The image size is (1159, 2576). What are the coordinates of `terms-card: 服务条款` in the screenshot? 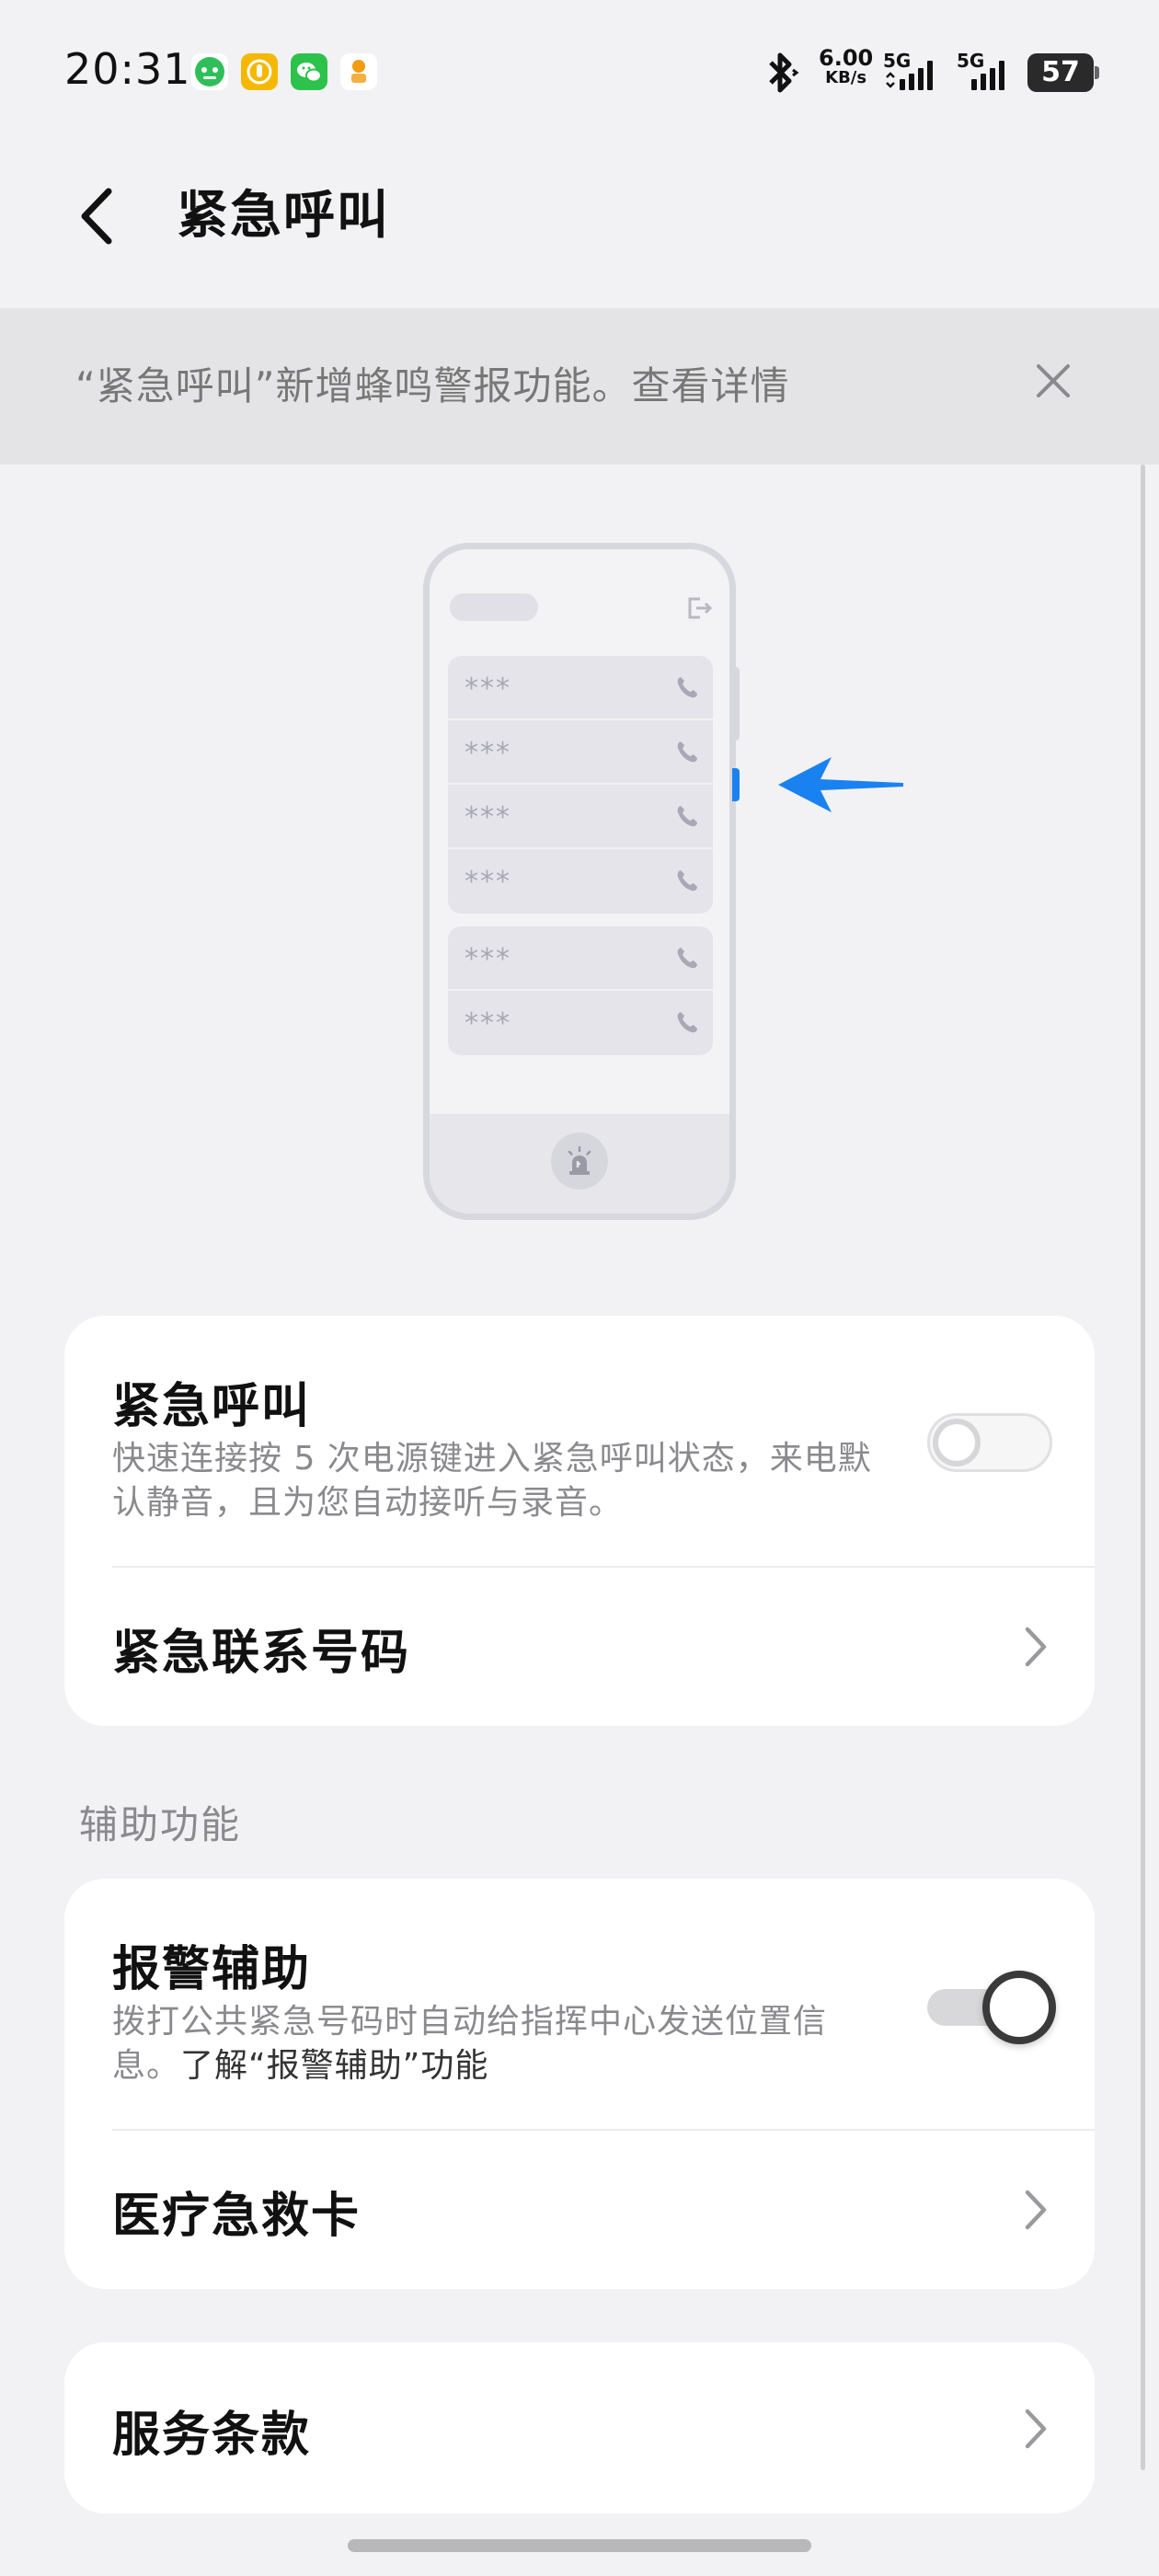 It's located at (579, 2427).